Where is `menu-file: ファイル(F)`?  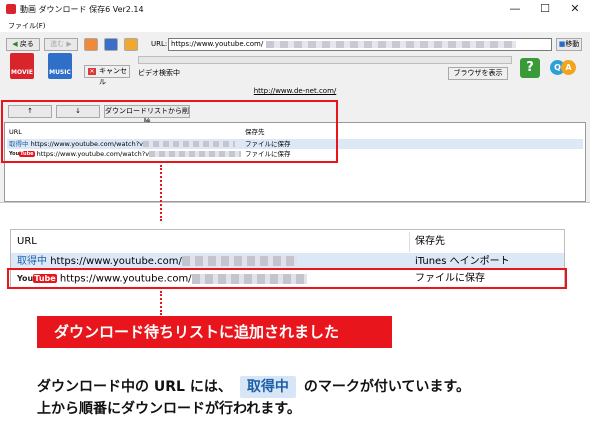 menu-file: ファイル(F) is located at coordinates (27, 26).